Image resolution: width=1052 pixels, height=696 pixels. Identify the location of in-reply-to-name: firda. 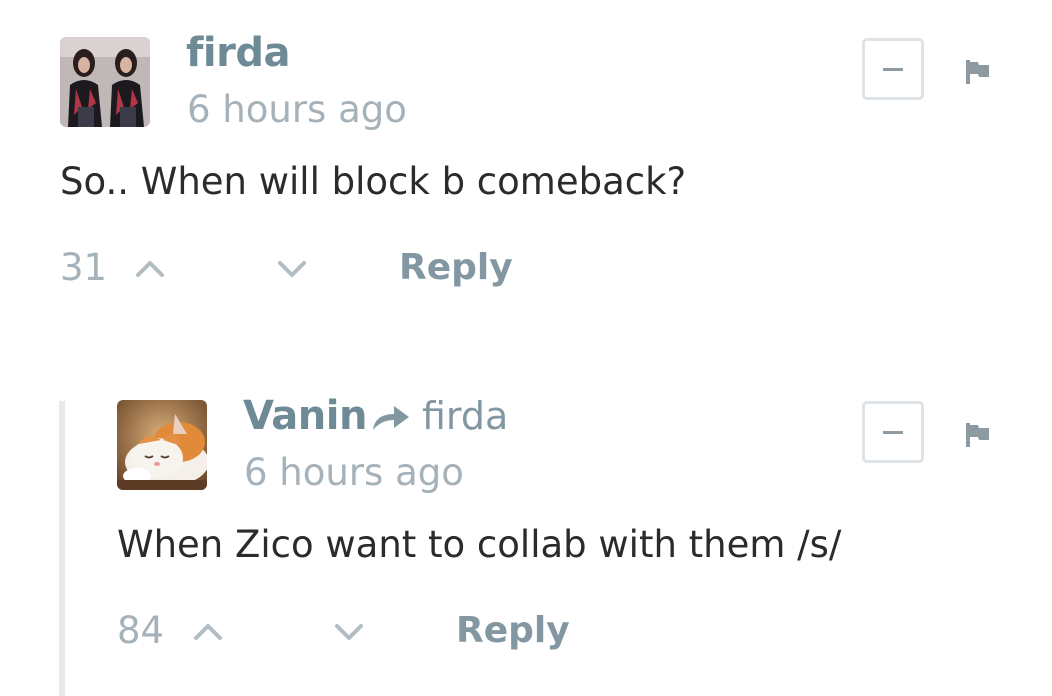
(465, 416).